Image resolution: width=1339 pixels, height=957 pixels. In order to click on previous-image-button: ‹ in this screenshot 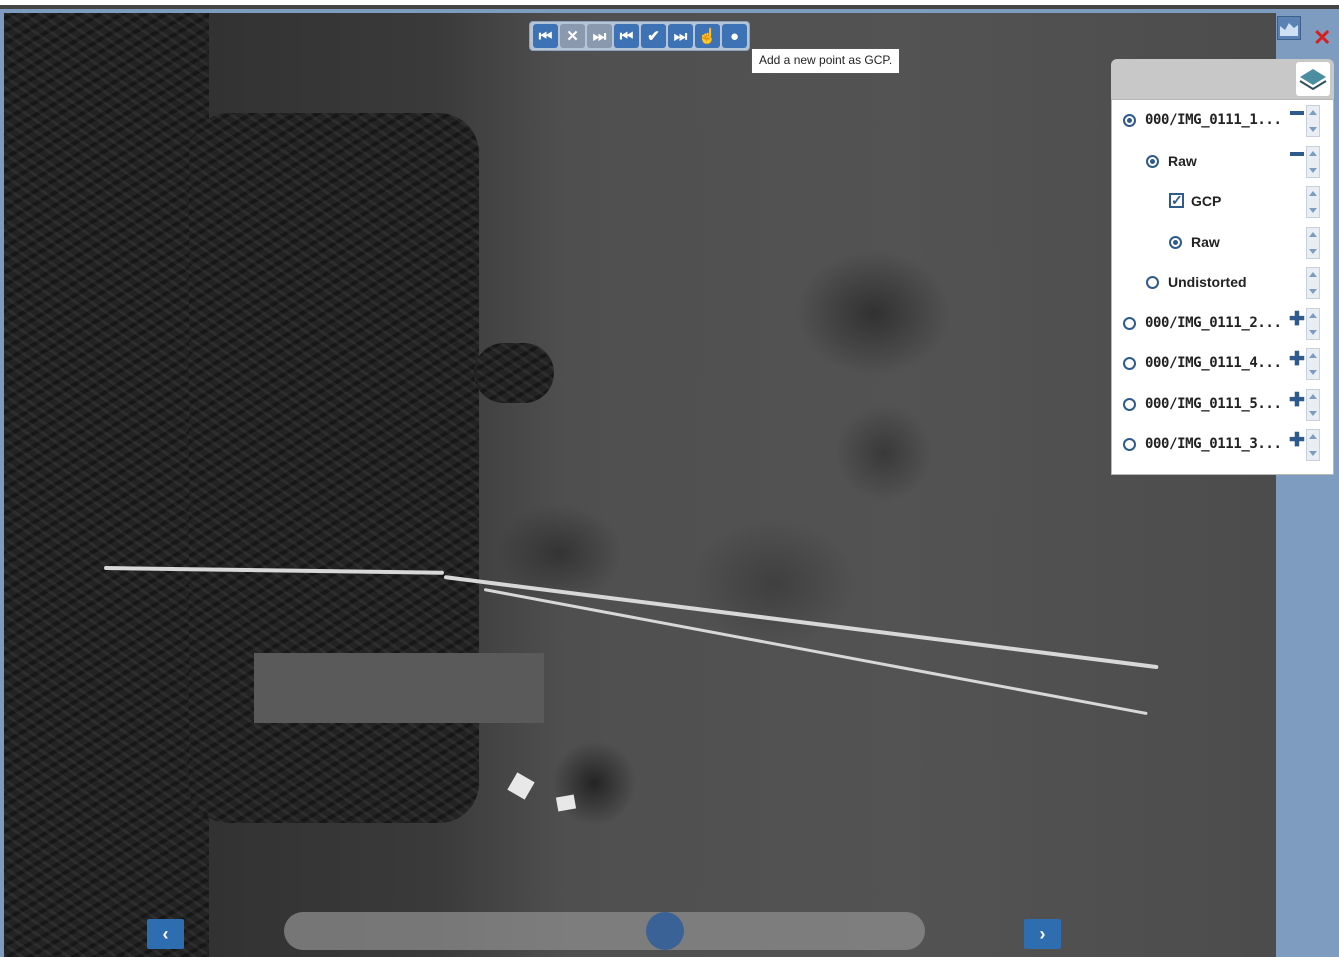, I will do `click(165, 934)`.